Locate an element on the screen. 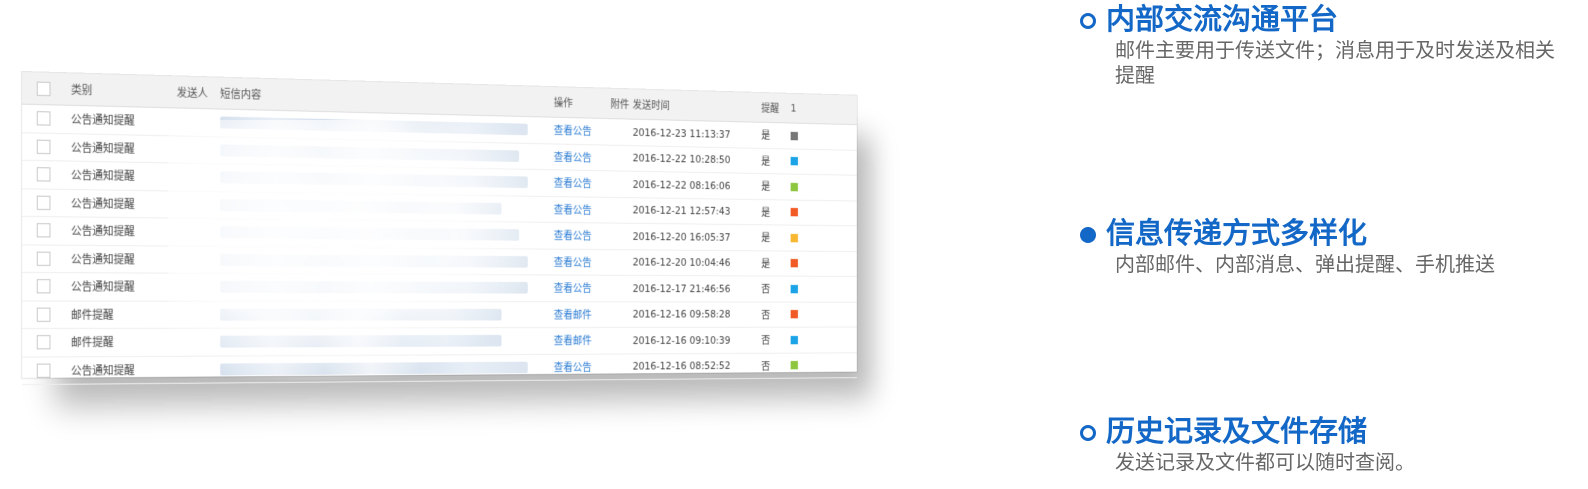 This screenshot has height=489, width=1588. row-time: 2016-12-16 08:52:52 is located at coordinates (681, 366).